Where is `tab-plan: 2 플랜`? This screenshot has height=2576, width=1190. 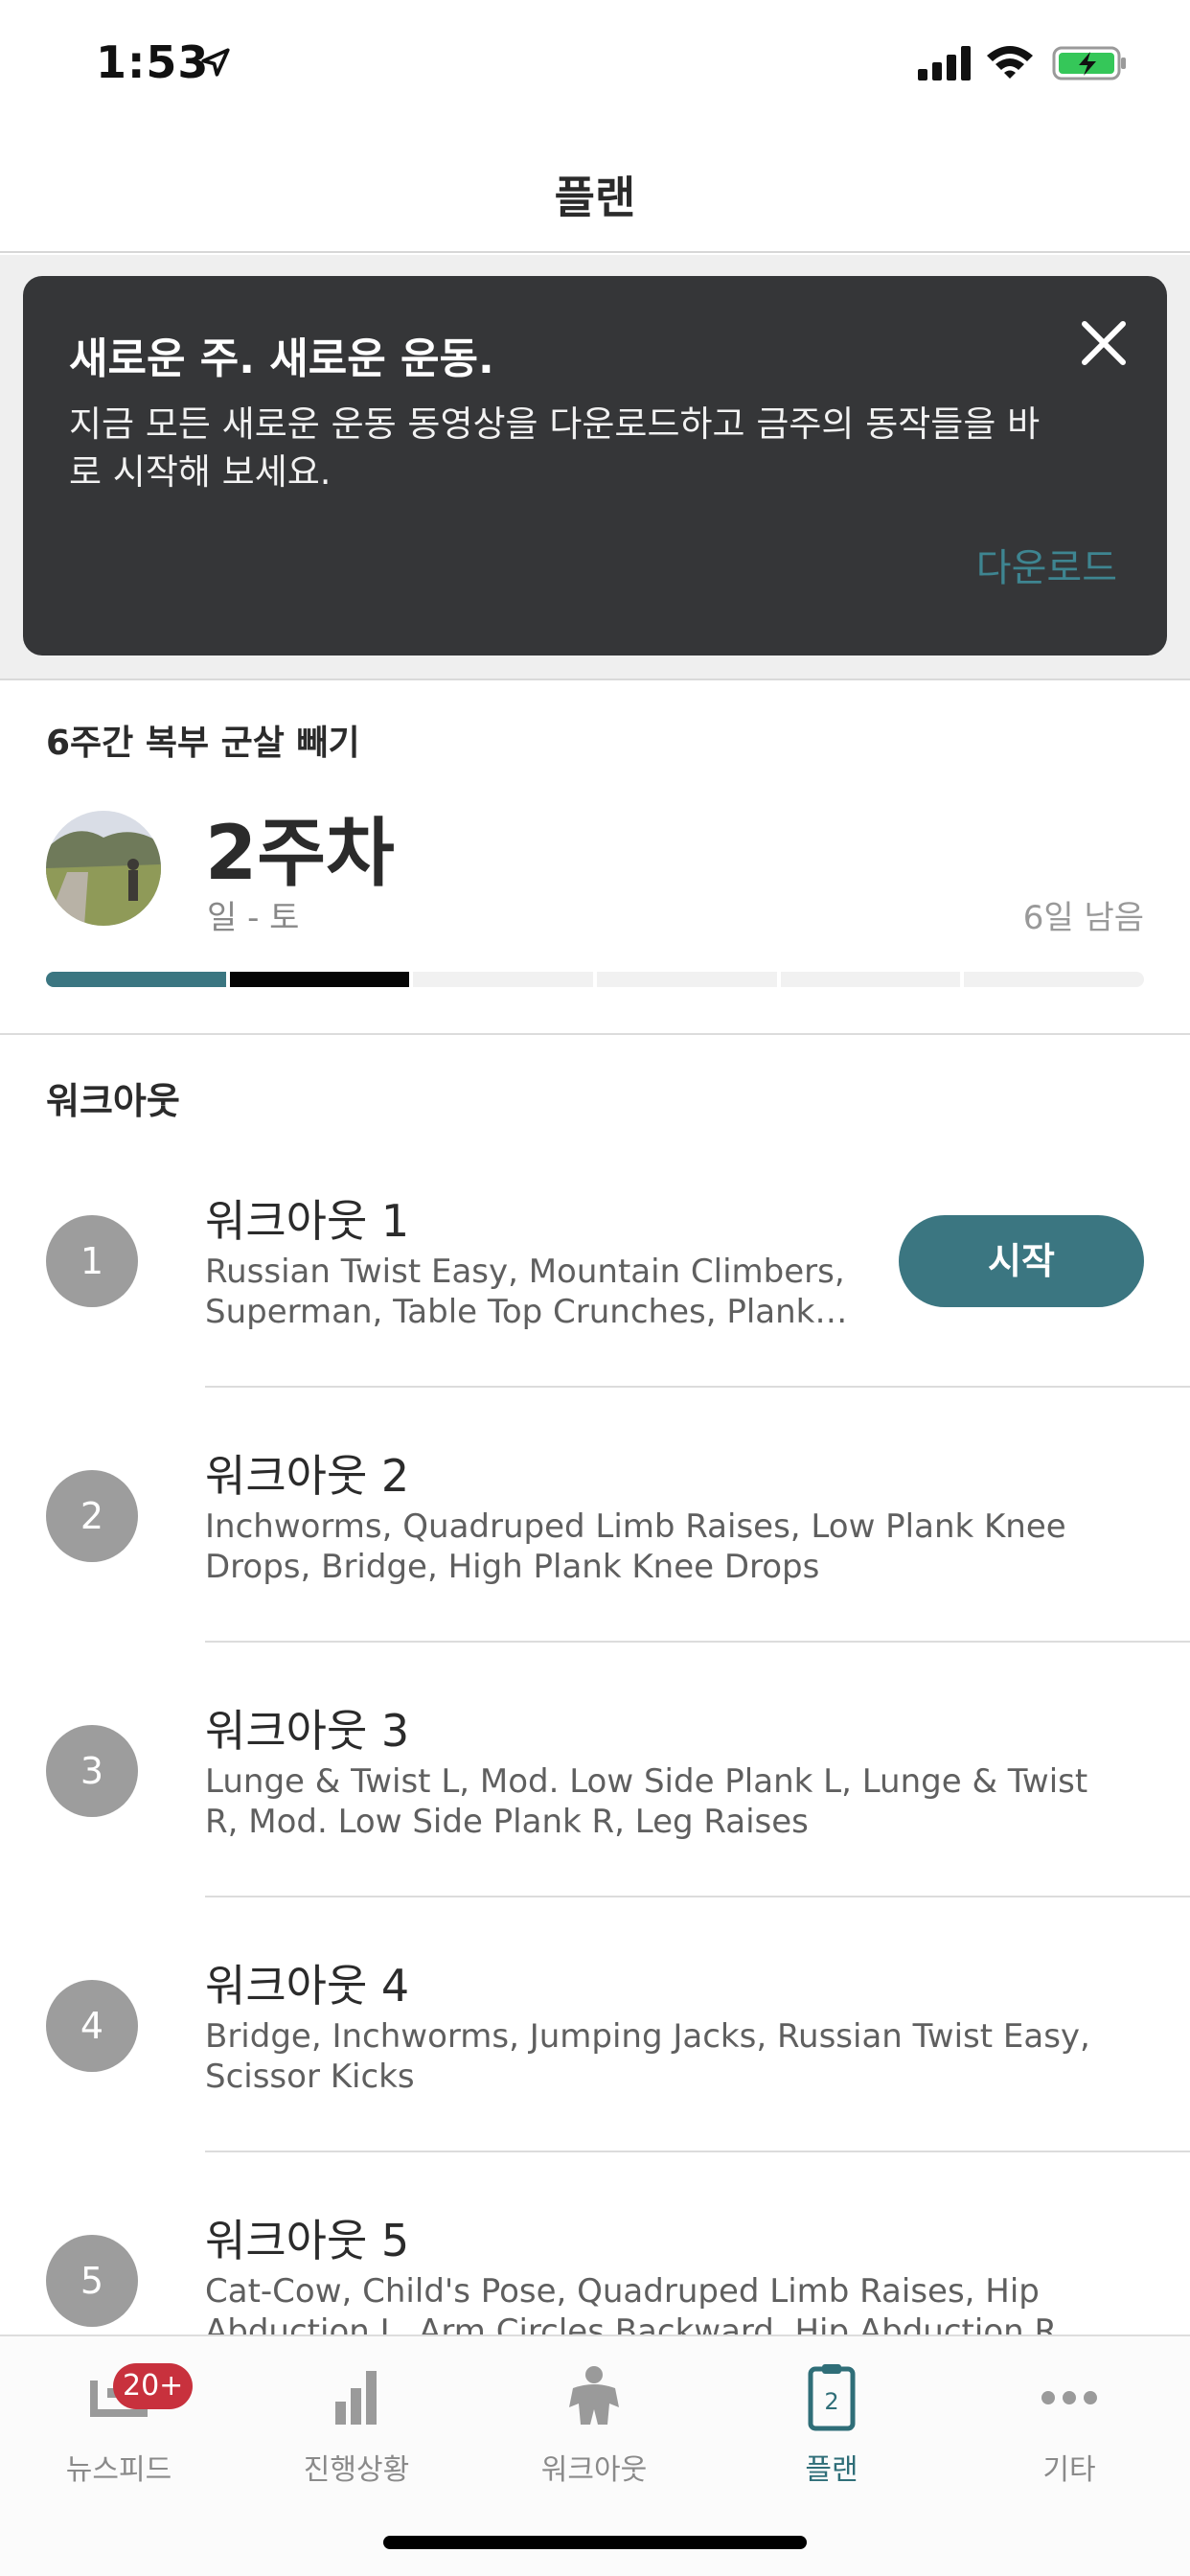 tab-plan: 2 플랜 is located at coordinates (832, 2431).